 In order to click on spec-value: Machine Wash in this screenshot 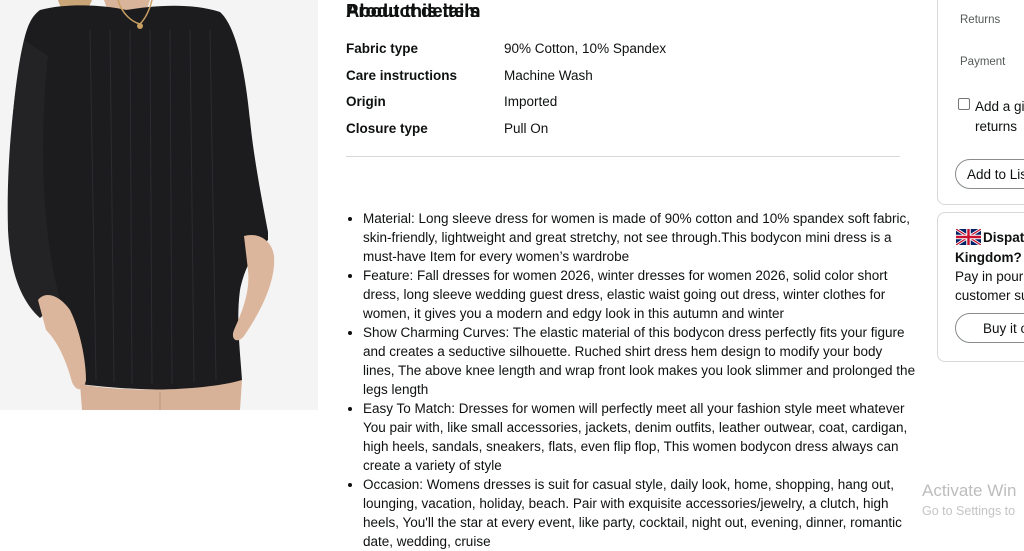, I will do `click(548, 75)`.